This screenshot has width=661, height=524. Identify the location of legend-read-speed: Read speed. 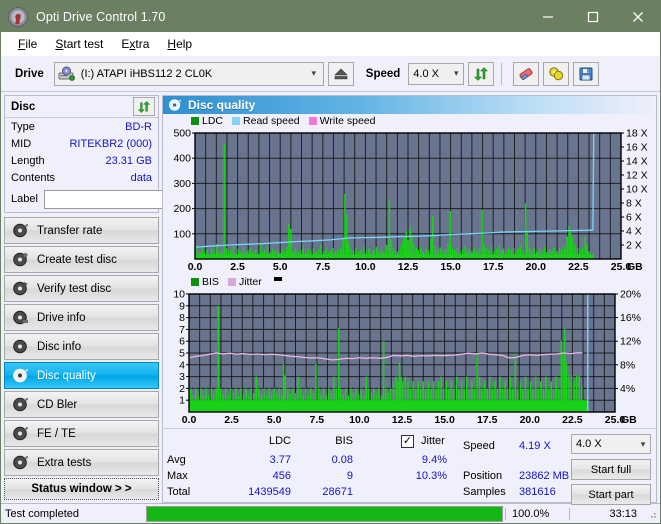
(266, 121).